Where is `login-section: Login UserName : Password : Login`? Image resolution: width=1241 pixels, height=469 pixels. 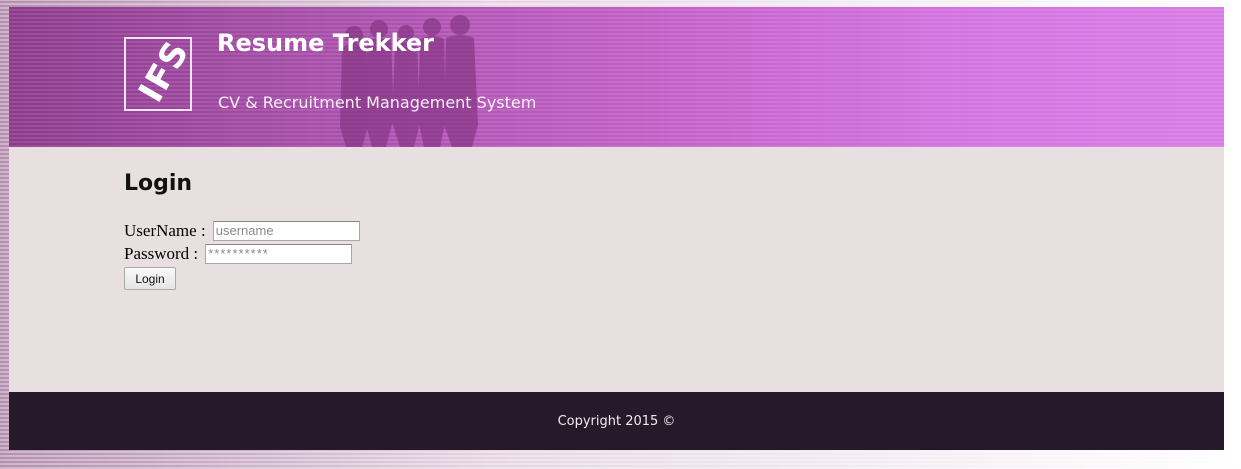 login-section: Login UserName : Password : Login is located at coordinates (424, 230).